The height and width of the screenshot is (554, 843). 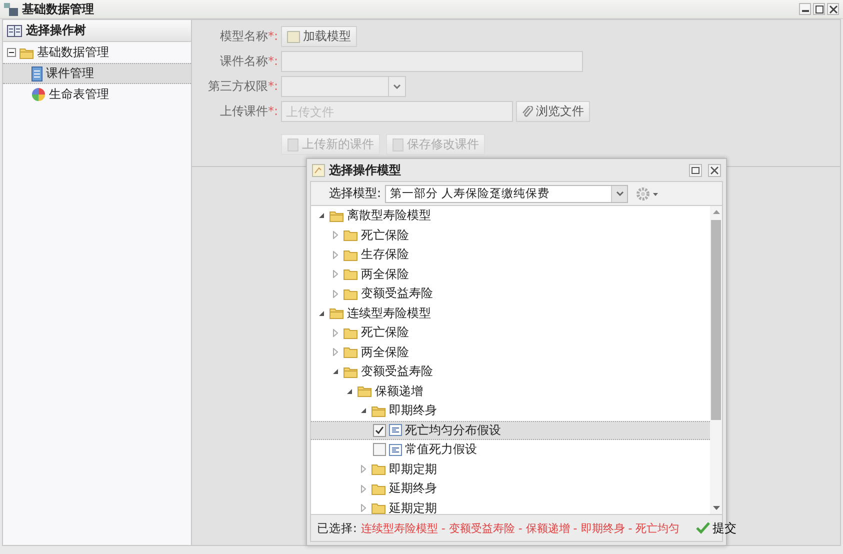 What do you see at coordinates (520, 528) in the screenshot?
I see `selection-path: 连续型寿险模型 - 变额受益寿险 - 保额递增 - 即期终身 - 死亡均匀` at bounding box center [520, 528].